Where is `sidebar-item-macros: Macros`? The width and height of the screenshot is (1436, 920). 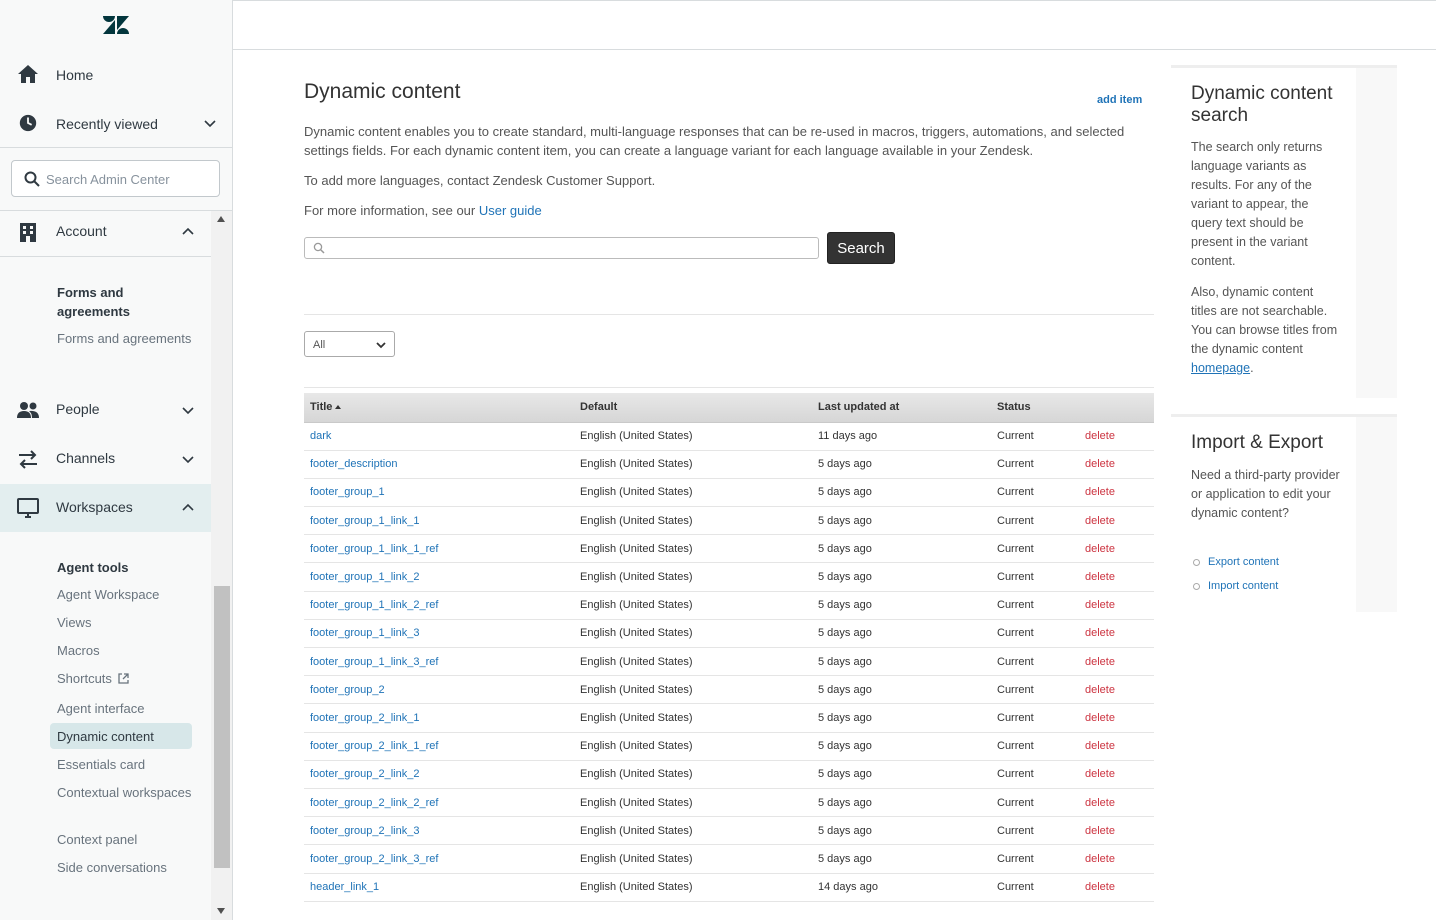
sidebar-item-macros: Macros is located at coordinates (127, 650).